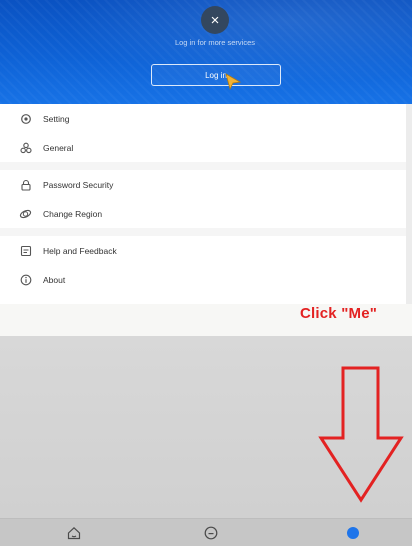 This screenshot has width=412, height=546. I want to click on menu-item-label: Help and Feedback, so click(80, 250).